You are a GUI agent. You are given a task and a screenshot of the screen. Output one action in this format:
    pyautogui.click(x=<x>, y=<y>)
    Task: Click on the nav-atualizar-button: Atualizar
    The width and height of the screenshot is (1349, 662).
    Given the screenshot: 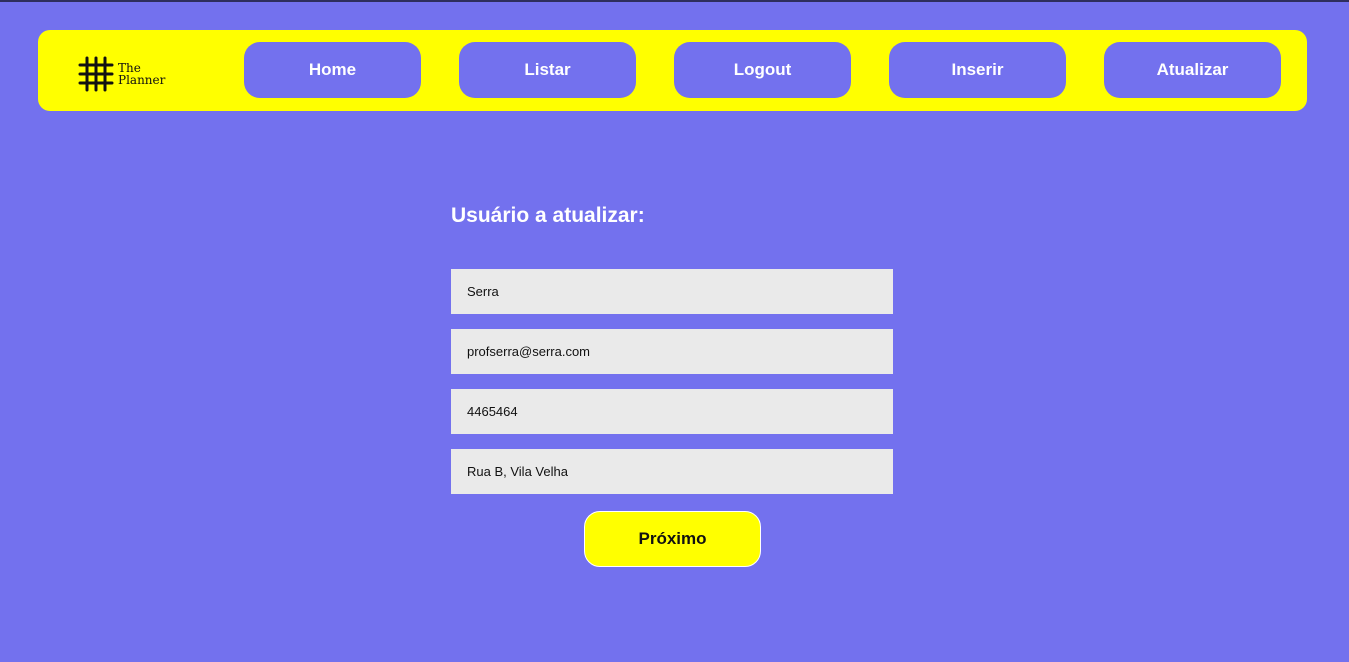 What is the action you would take?
    pyautogui.click(x=1192, y=70)
    